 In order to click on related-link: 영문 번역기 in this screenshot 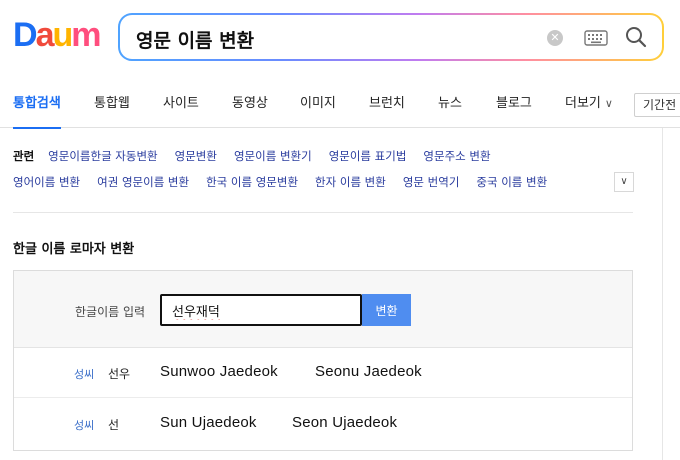, I will do `click(431, 182)`.